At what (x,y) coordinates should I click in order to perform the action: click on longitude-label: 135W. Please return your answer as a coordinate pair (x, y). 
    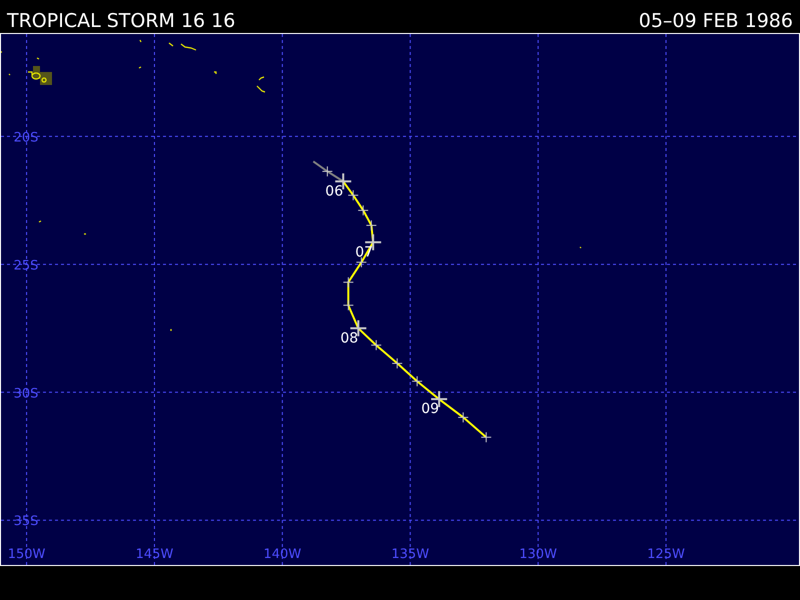
    Looking at the image, I should click on (410, 554).